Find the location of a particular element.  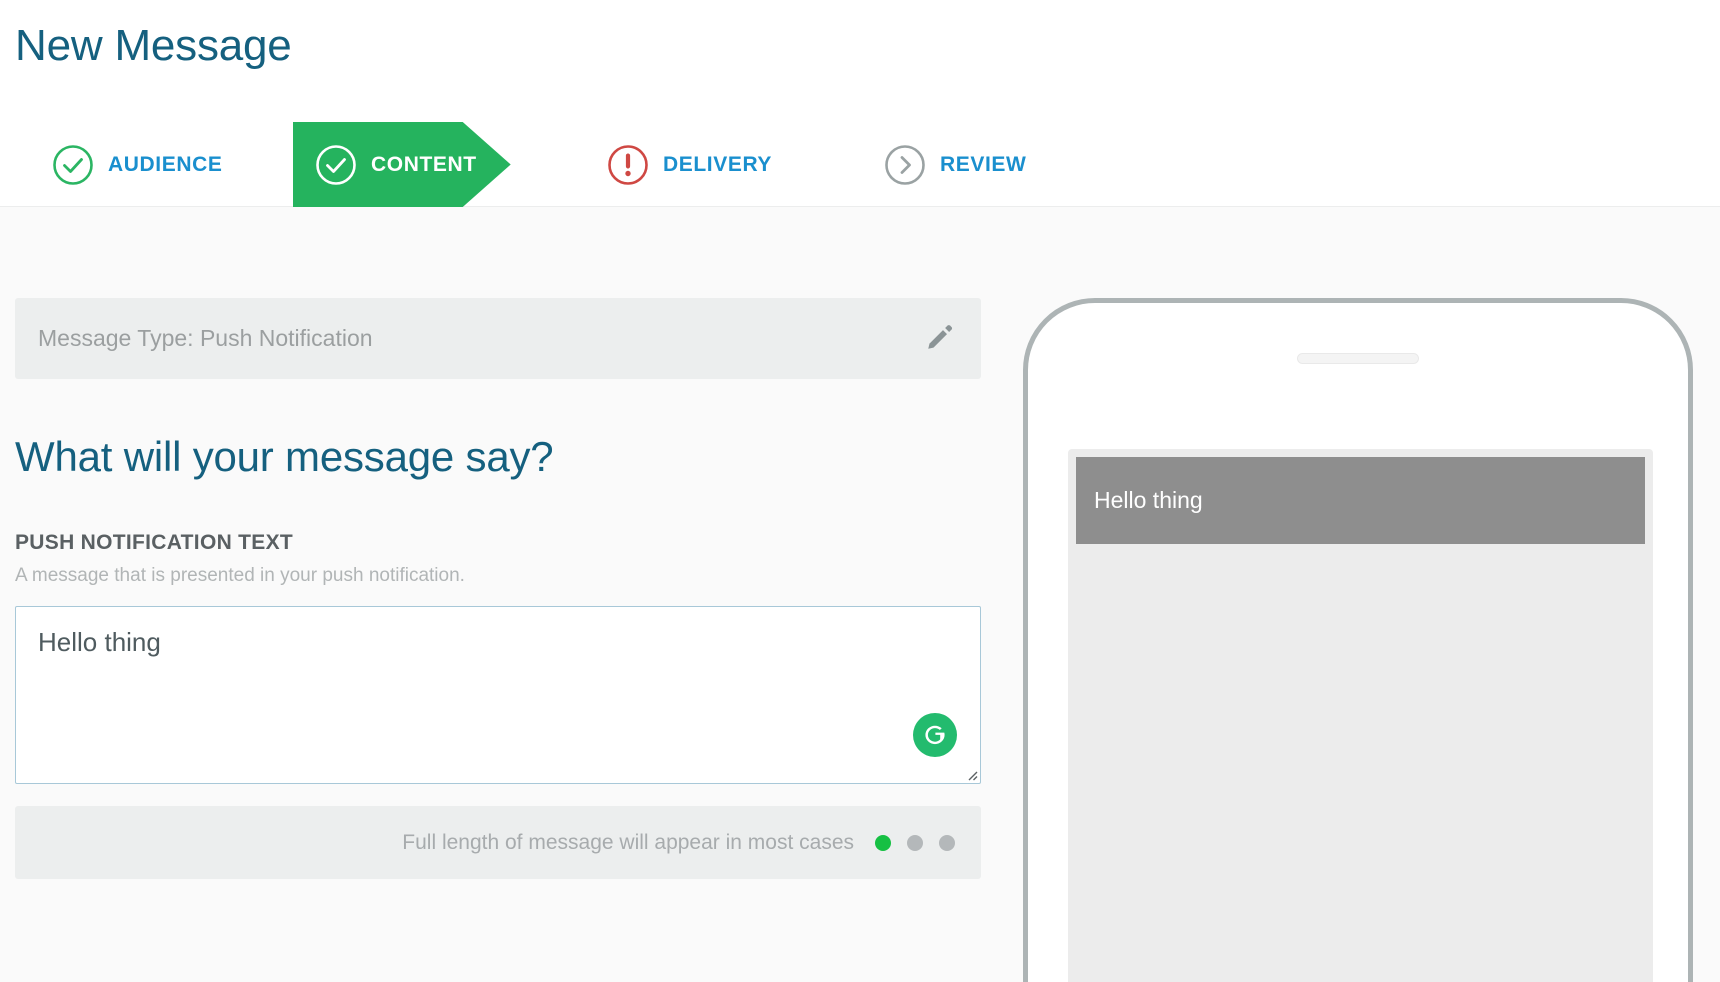

step-review: REVIEW is located at coordinates (955, 164).